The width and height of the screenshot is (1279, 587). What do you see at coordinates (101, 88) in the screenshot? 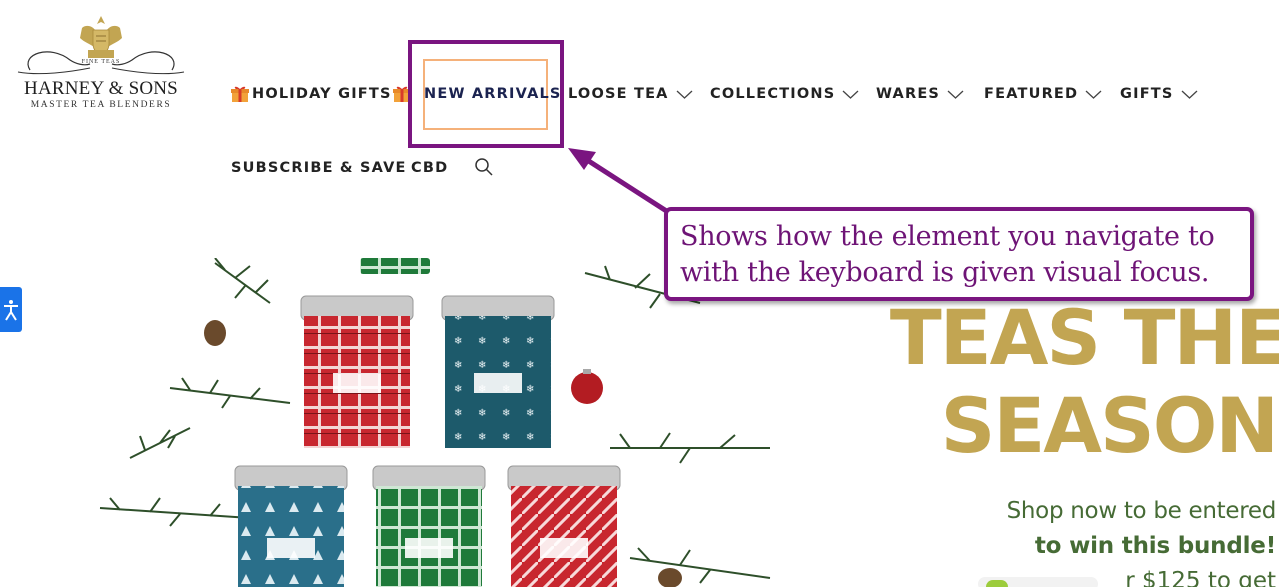
I see `brand-name: HARNEY & SONS` at bounding box center [101, 88].